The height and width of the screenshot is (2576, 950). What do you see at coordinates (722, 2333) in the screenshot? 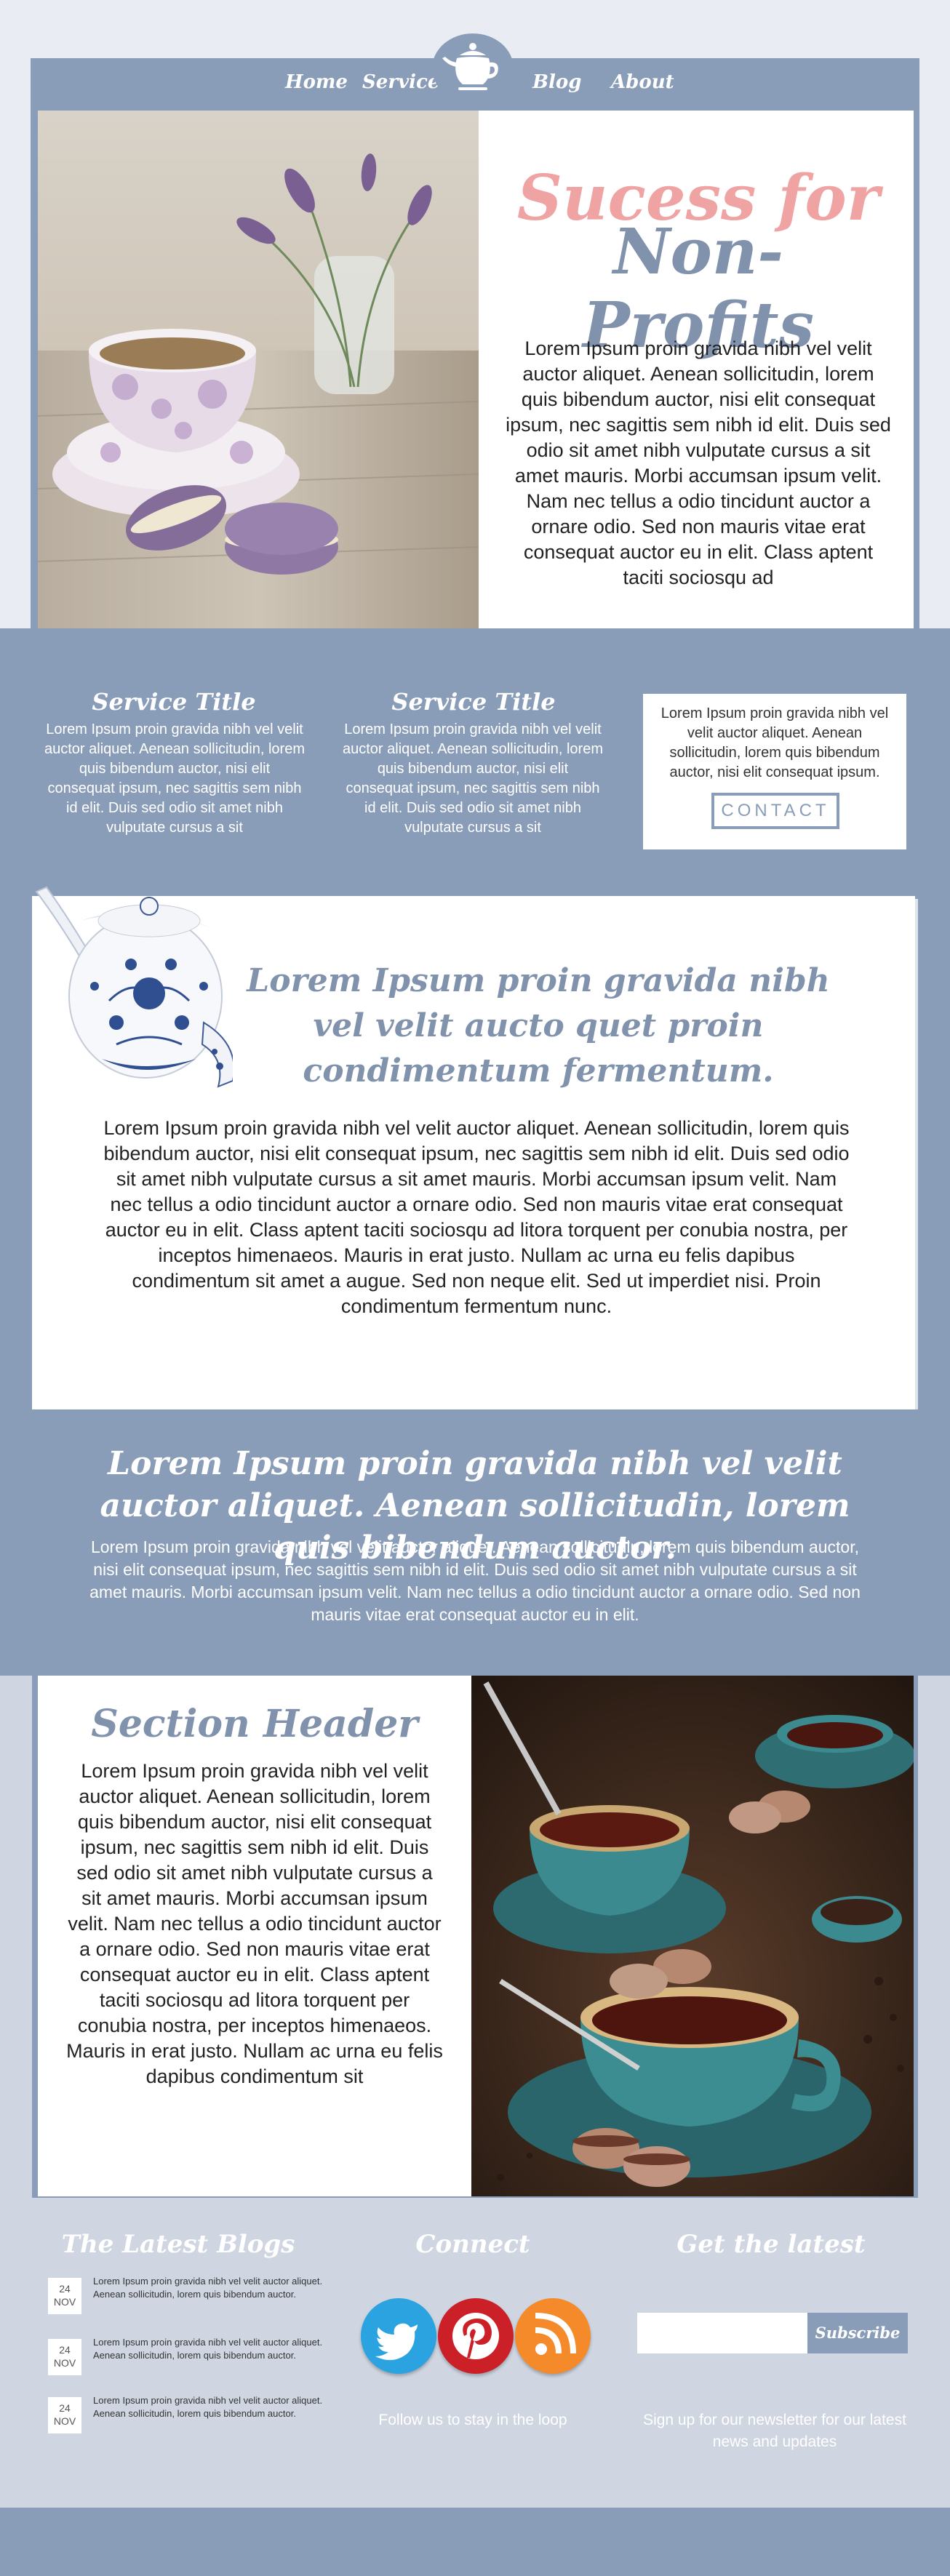
I see `newsletter-email-input` at bounding box center [722, 2333].